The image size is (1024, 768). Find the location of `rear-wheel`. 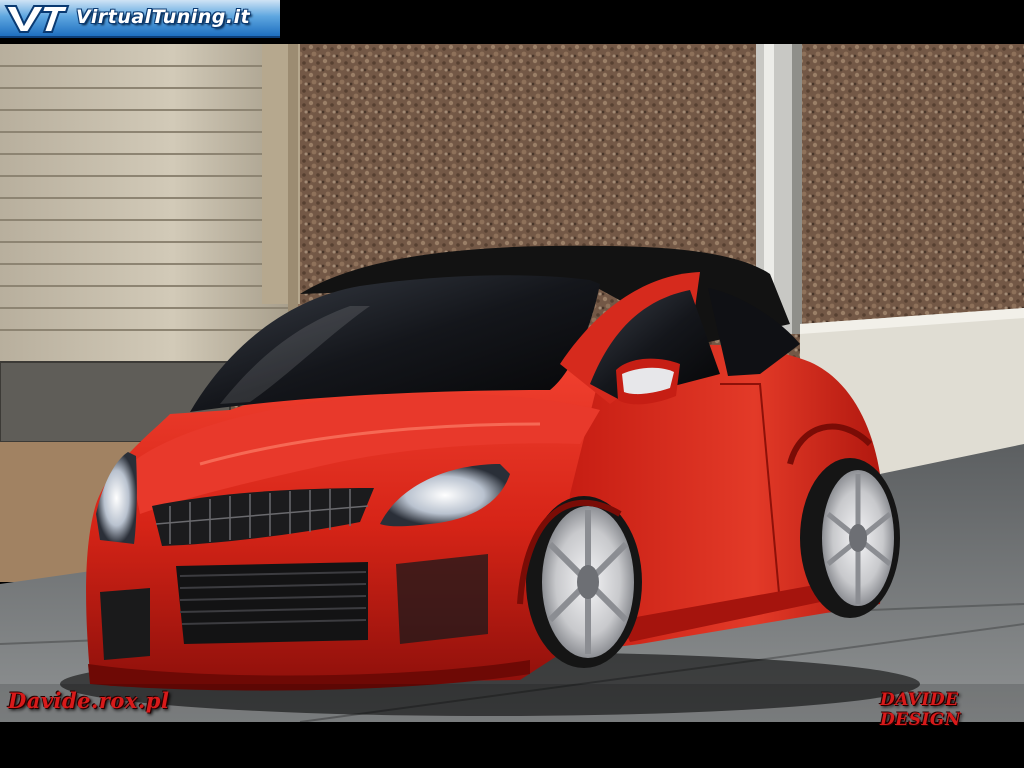

rear-wheel is located at coordinates (850, 538).